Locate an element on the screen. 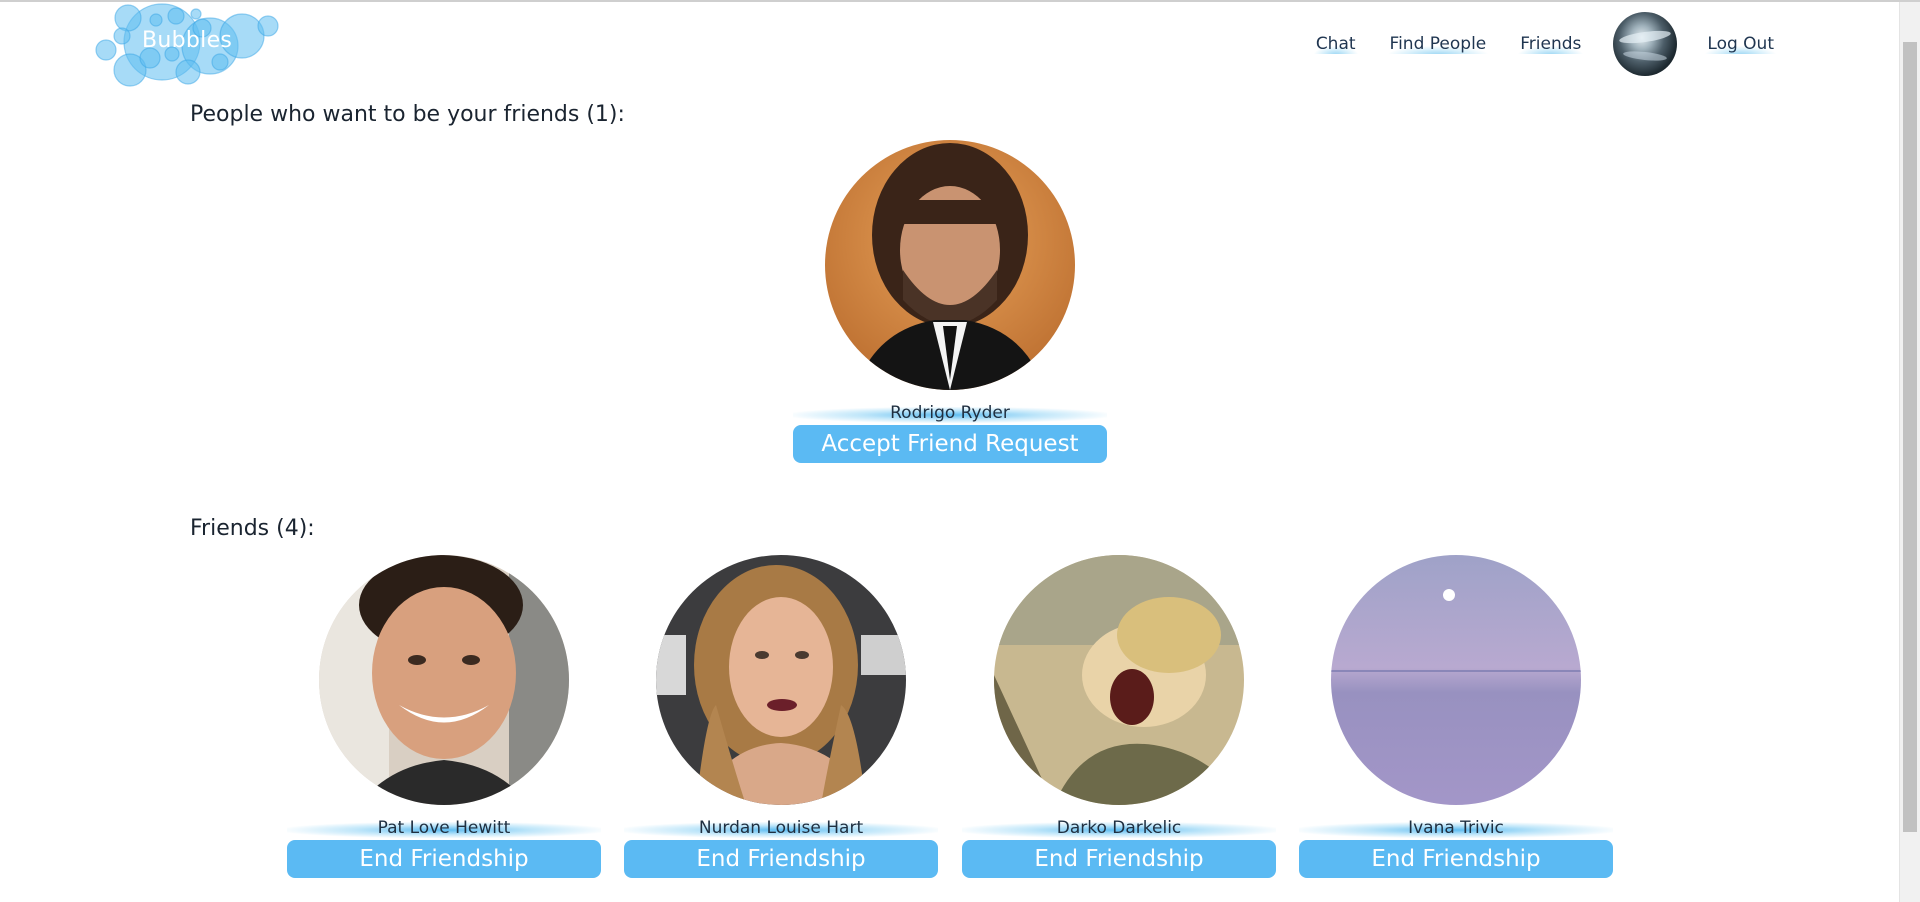 The width and height of the screenshot is (1920, 902). friend-card: Ivana Trivic End Friendship is located at coordinates (1456, 716).